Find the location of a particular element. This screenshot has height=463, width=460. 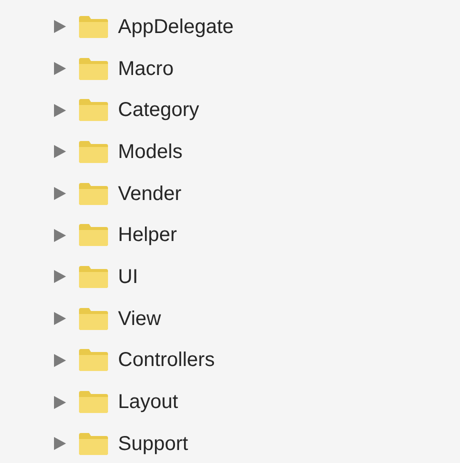

folder-name: View is located at coordinates (139, 319).